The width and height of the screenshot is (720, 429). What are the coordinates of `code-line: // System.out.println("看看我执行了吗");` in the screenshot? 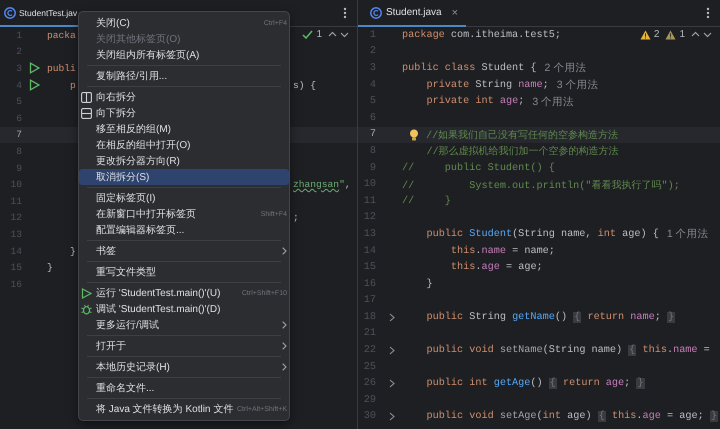 It's located at (541, 185).